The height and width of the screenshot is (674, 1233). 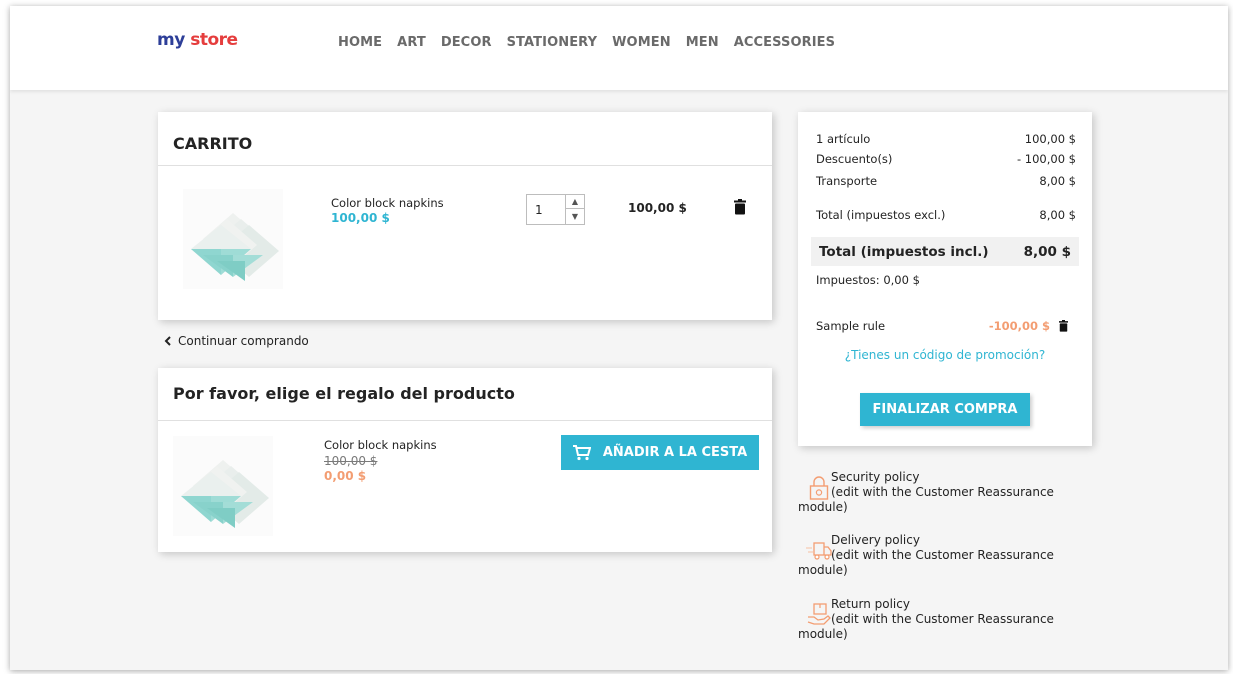 I want to click on return-policy-title: Return policy, so click(x=870, y=604).